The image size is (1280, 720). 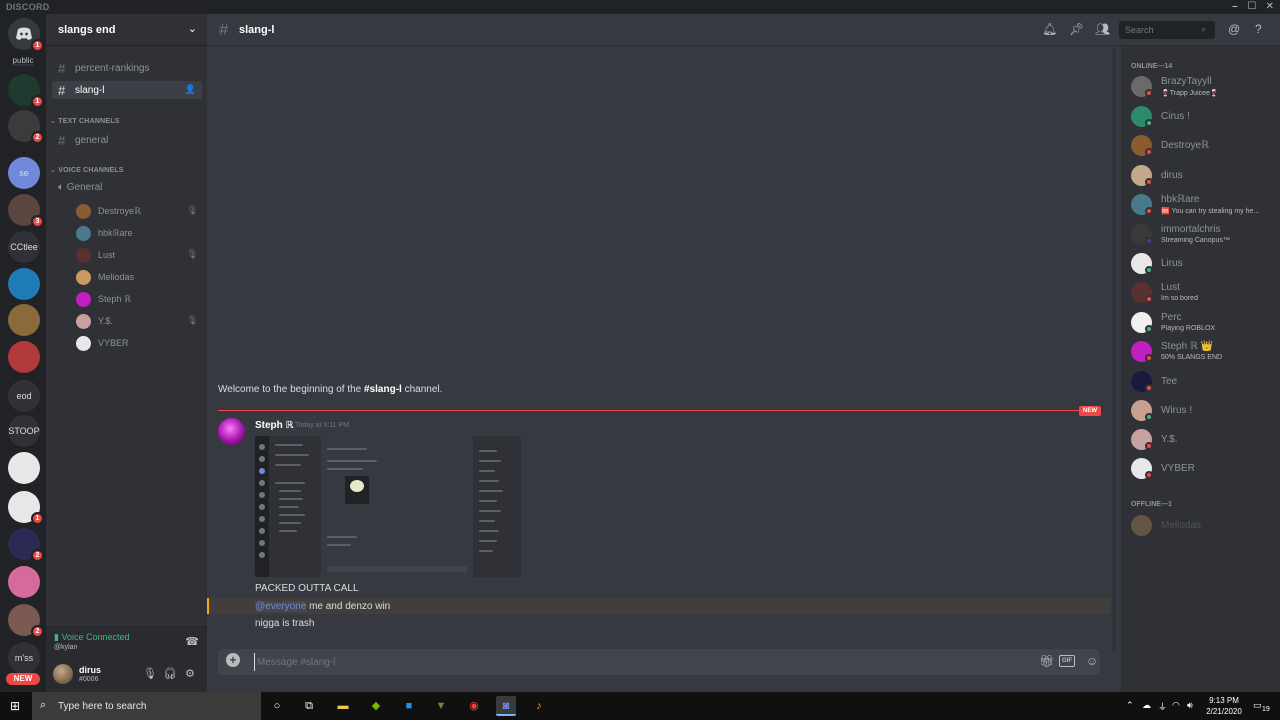 I want to click on voice-user: VYBER, so click(x=139, y=343).